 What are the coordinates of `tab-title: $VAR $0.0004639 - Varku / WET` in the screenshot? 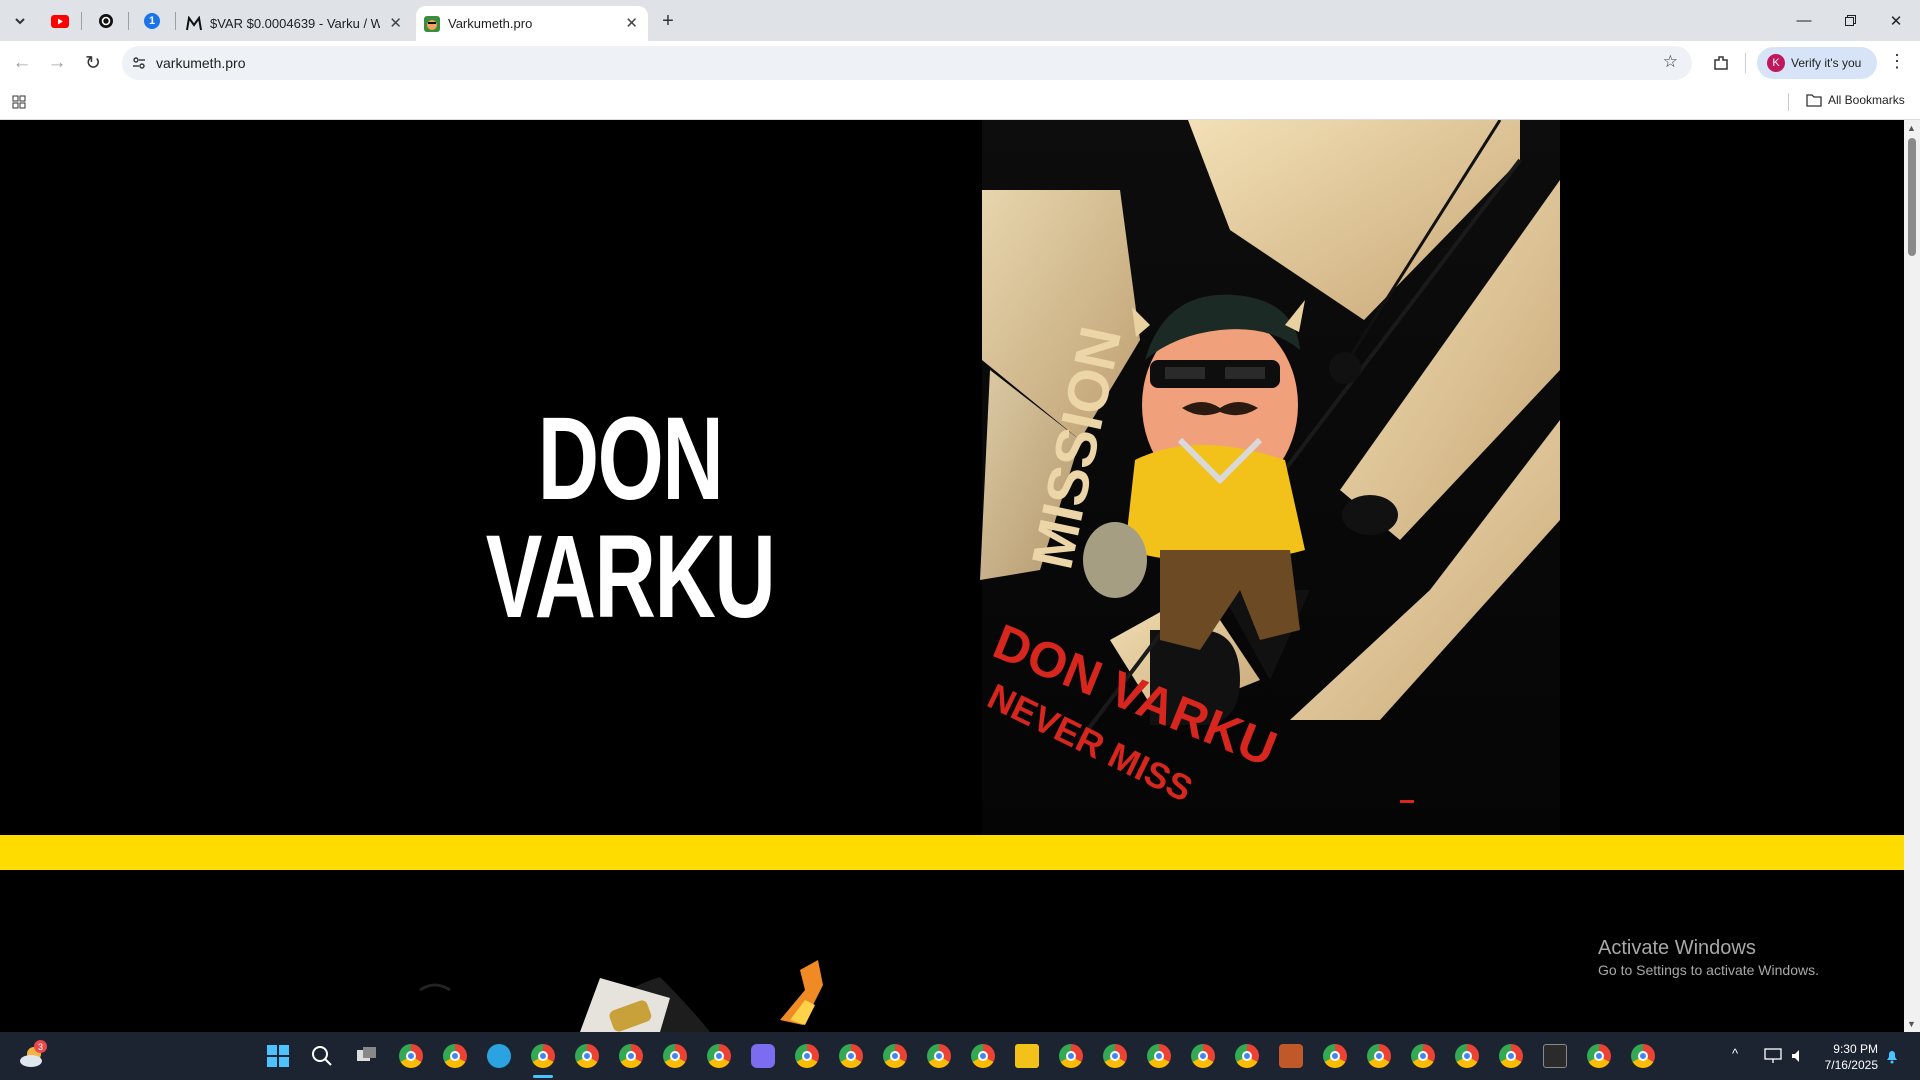 It's located at (295, 23).